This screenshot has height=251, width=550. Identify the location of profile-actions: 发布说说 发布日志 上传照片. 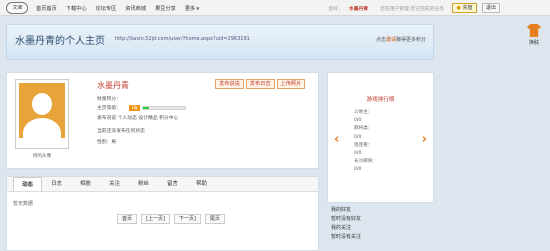
(261, 84).